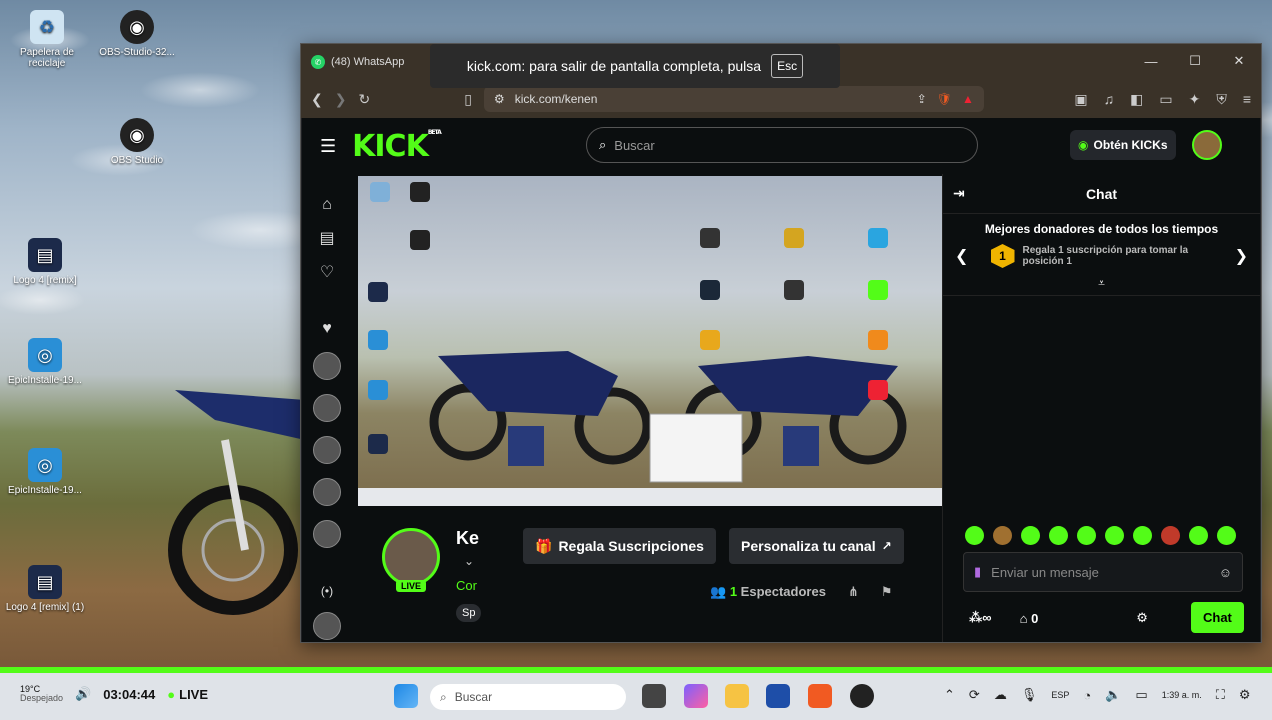  What do you see at coordinates (468, 99) in the screenshot?
I see `bookmark-icon: ▯` at bounding box center [468, 99].